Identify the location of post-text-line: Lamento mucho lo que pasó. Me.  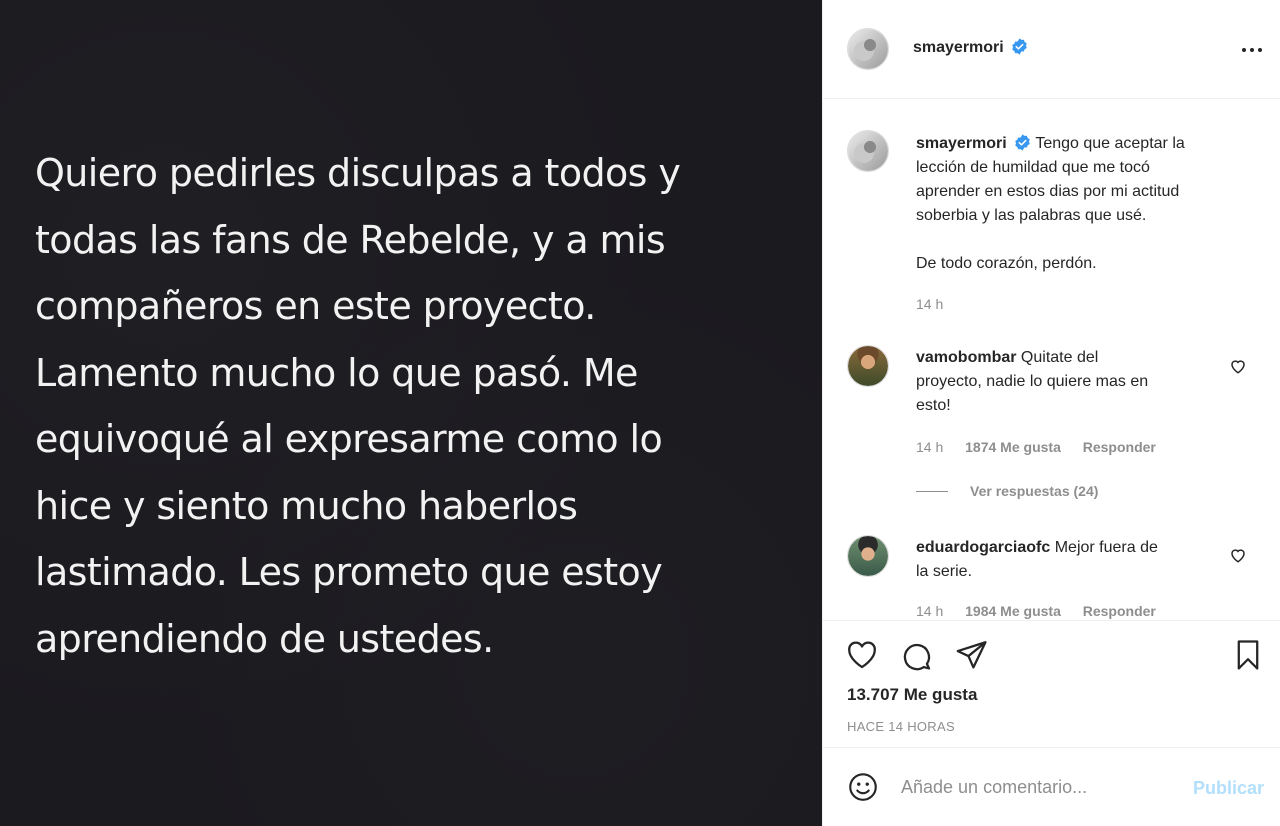
(336, 372).